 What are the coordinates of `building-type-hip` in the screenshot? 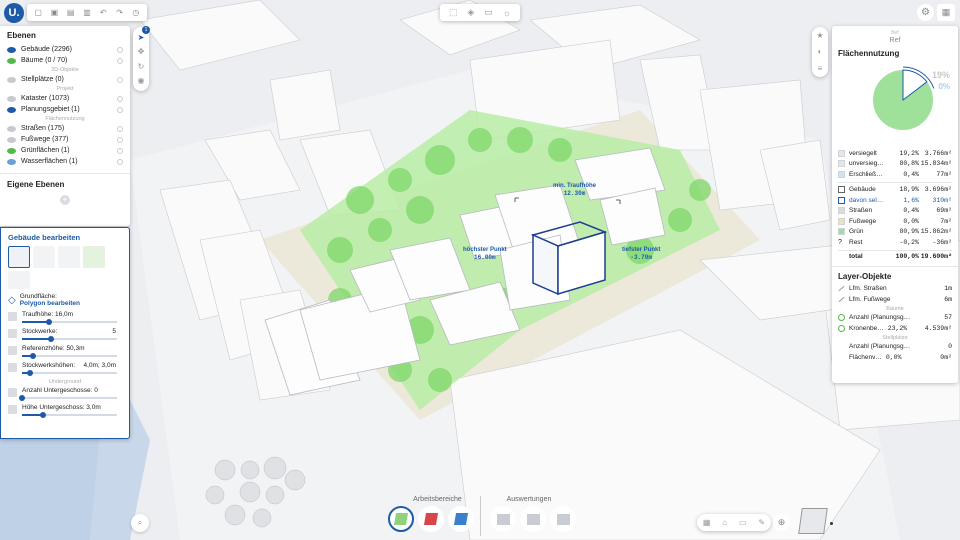 It's located at (69, 257).